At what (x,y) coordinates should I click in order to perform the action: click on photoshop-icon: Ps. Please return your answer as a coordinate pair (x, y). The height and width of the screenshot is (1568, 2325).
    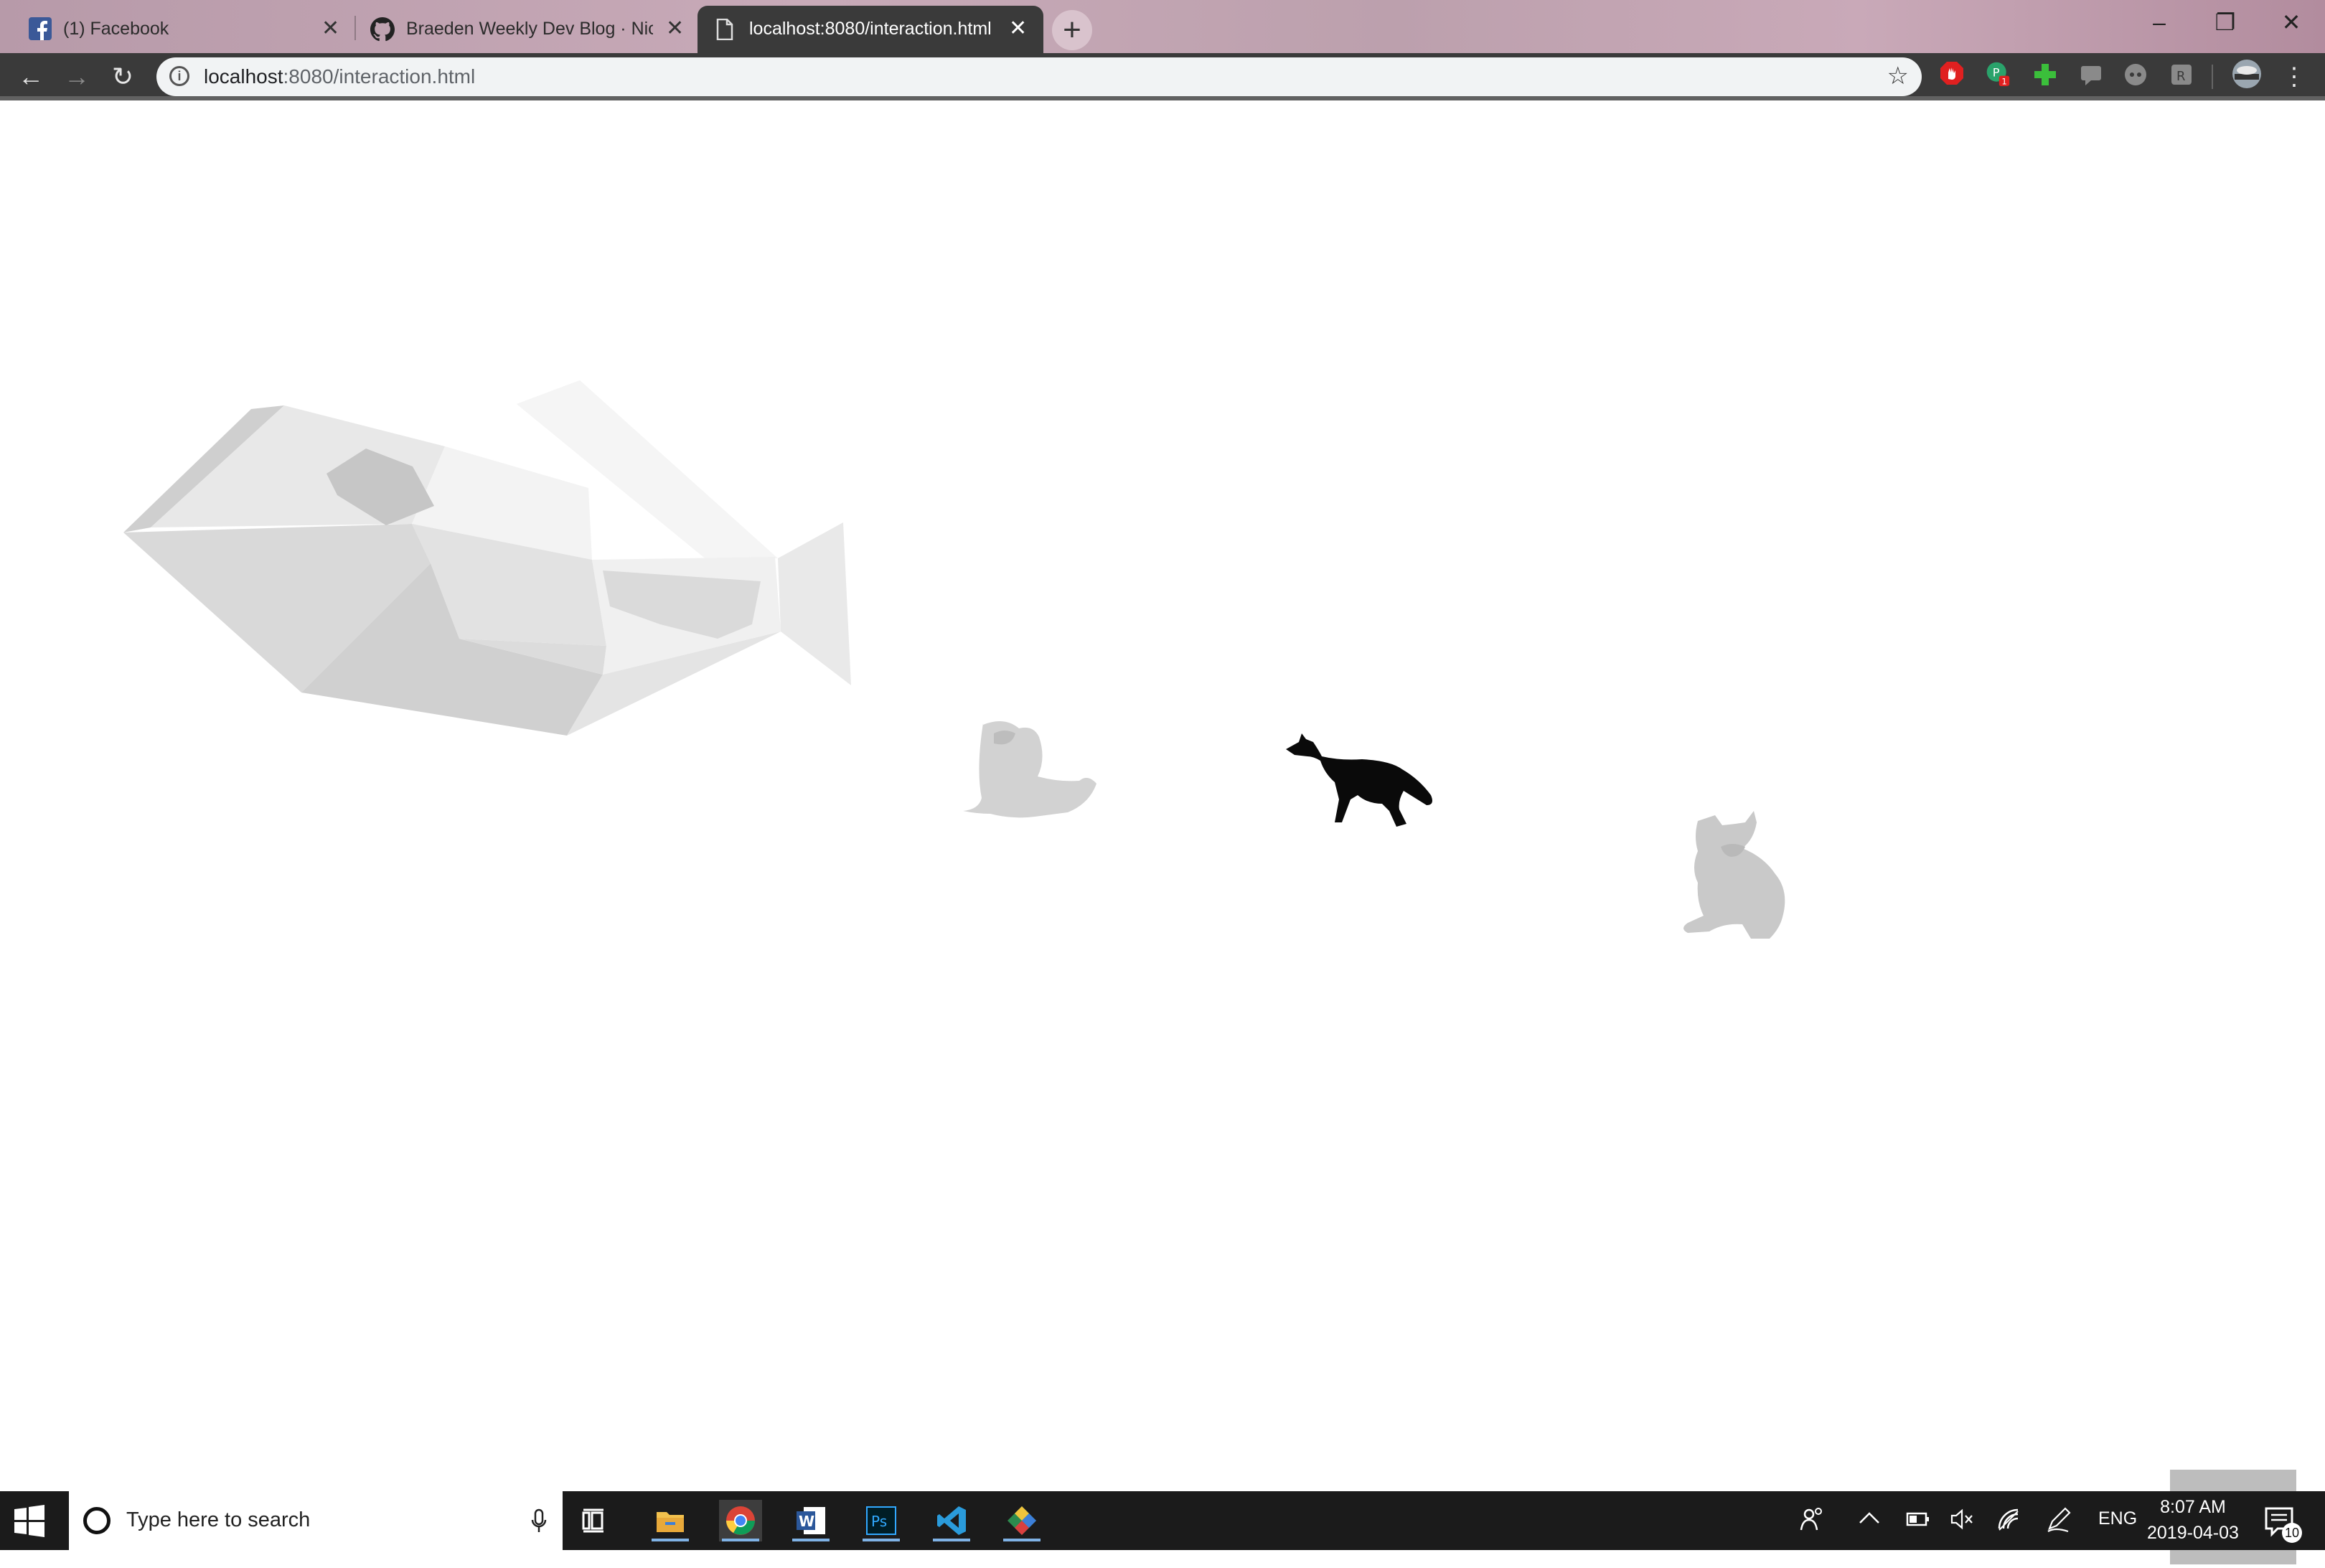
    Looking at the image, I should click on (881, 1520).